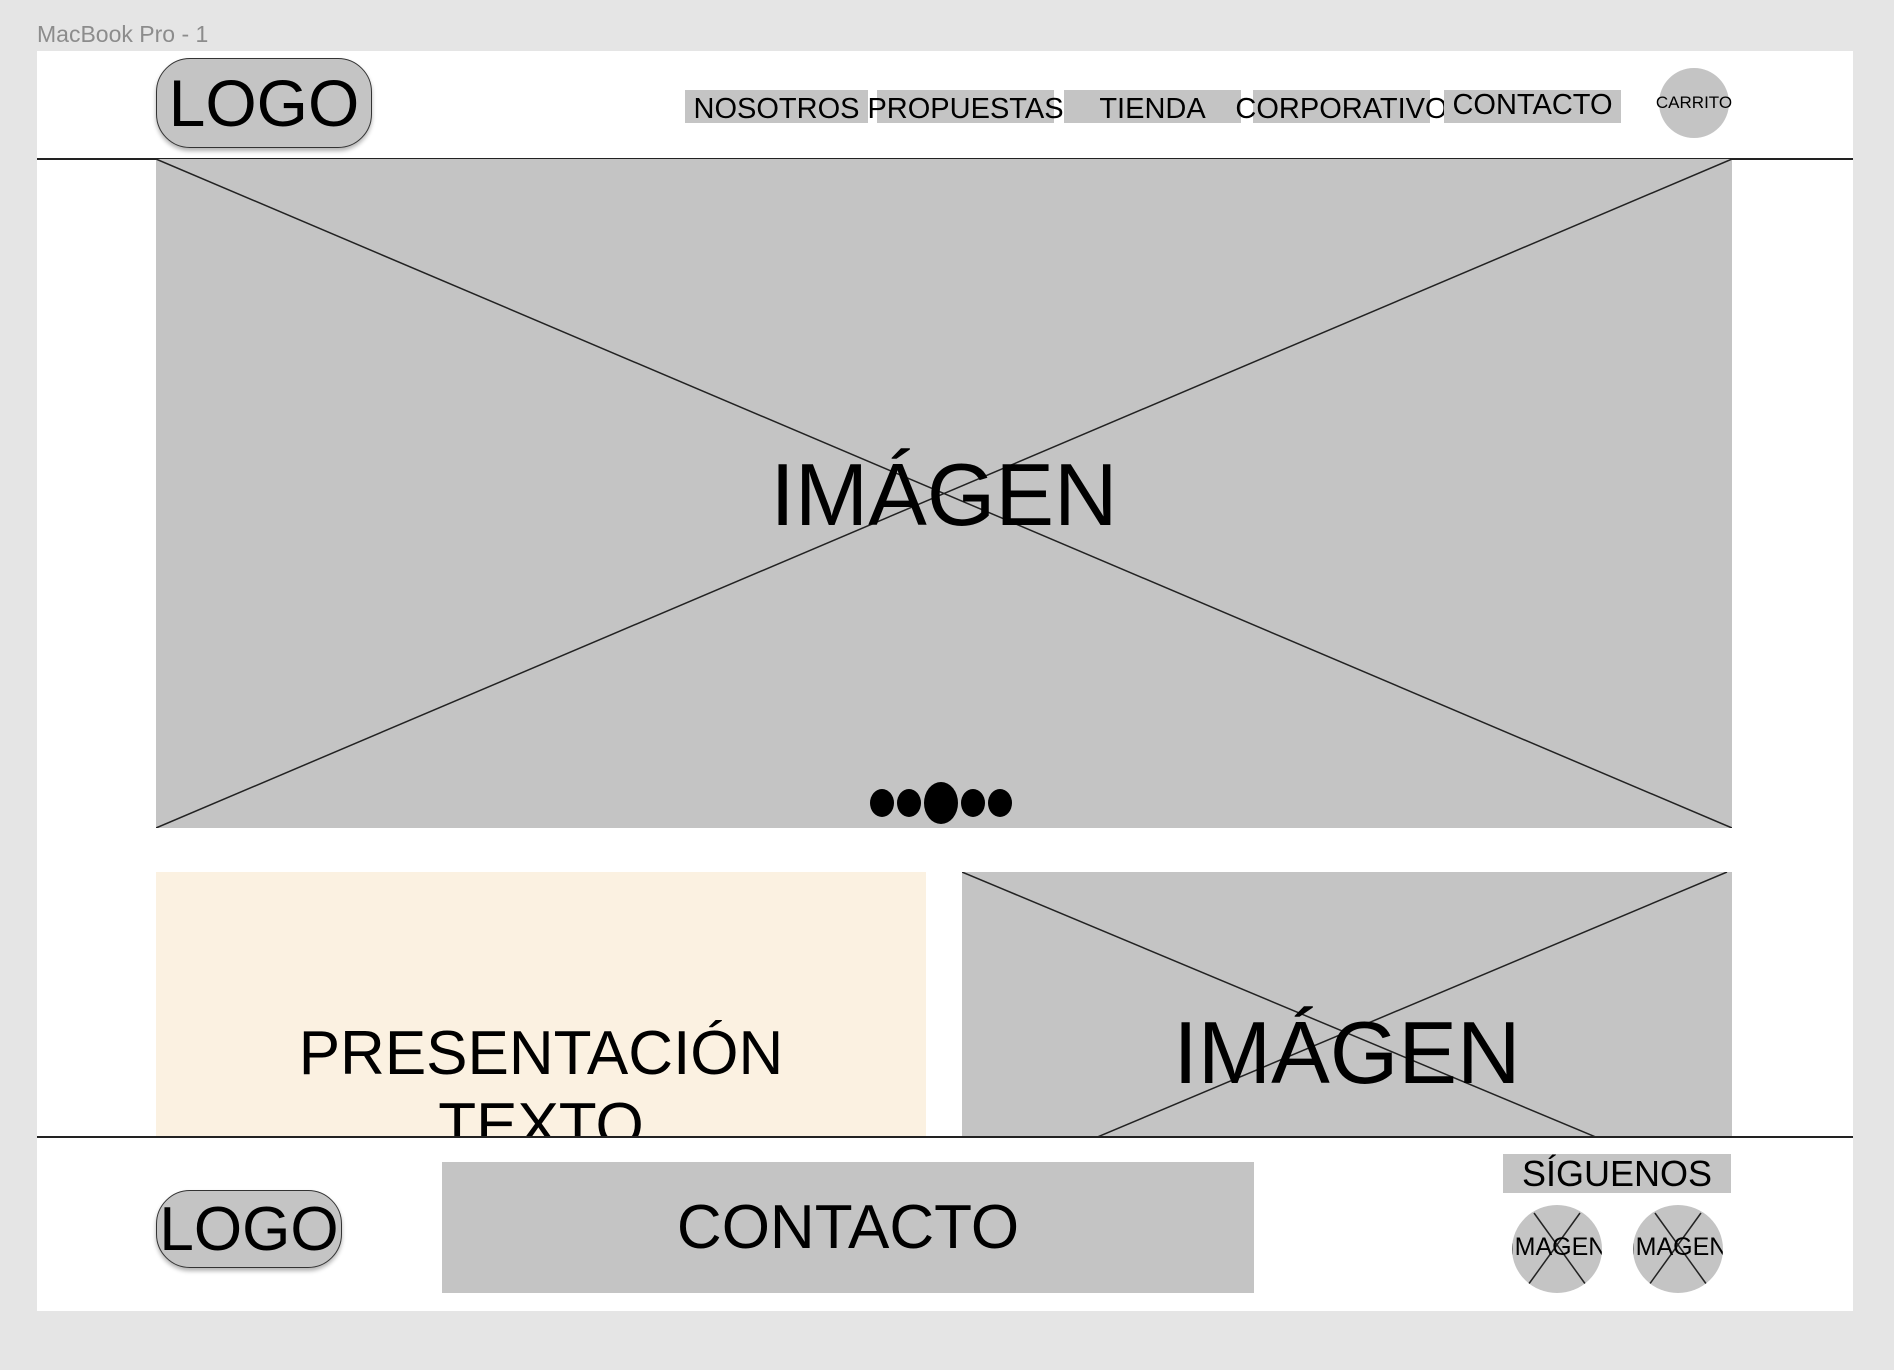  I want to click on social-1-label: IMAGEN, so click(1557, 1247).